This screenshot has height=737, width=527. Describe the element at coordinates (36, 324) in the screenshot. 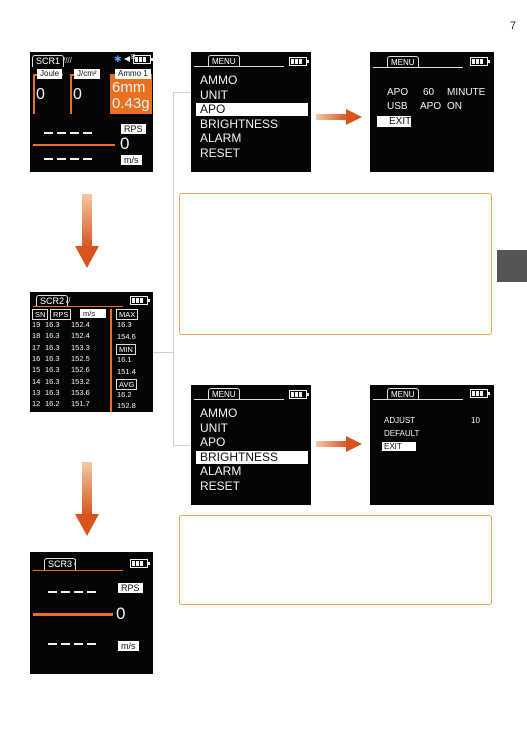

I see `scr2-cell-sn: 19` at that location.